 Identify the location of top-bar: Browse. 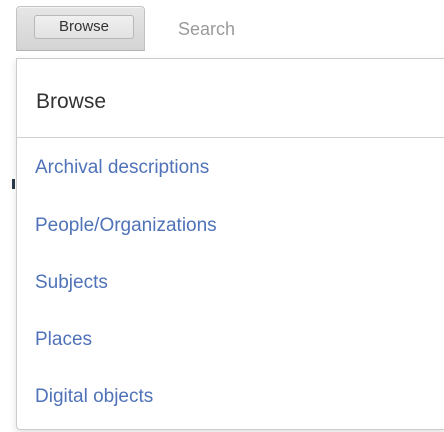
(222, 29).